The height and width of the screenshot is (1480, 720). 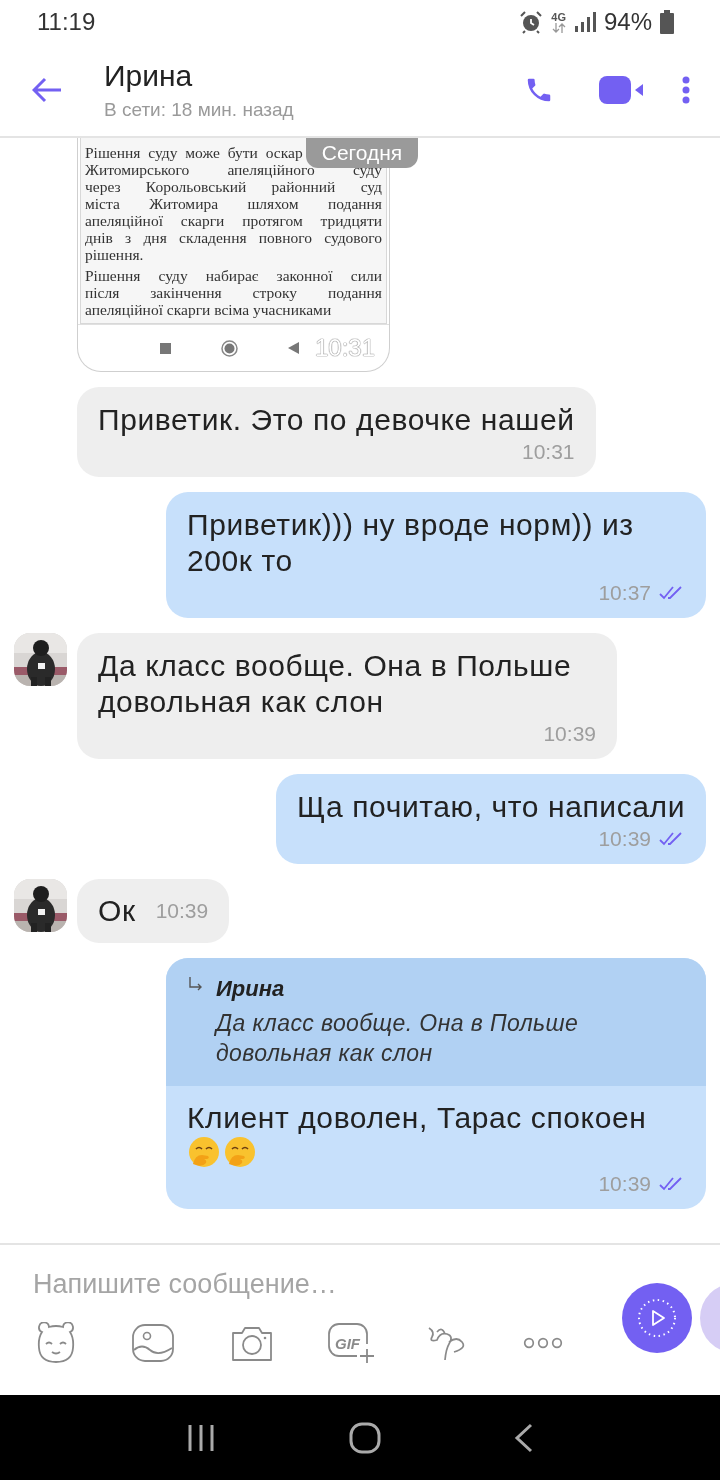 What do you see at coordinates (558, 22) in the screenshot?
I see `network-type: 4G` at bounding box center [558, 22].